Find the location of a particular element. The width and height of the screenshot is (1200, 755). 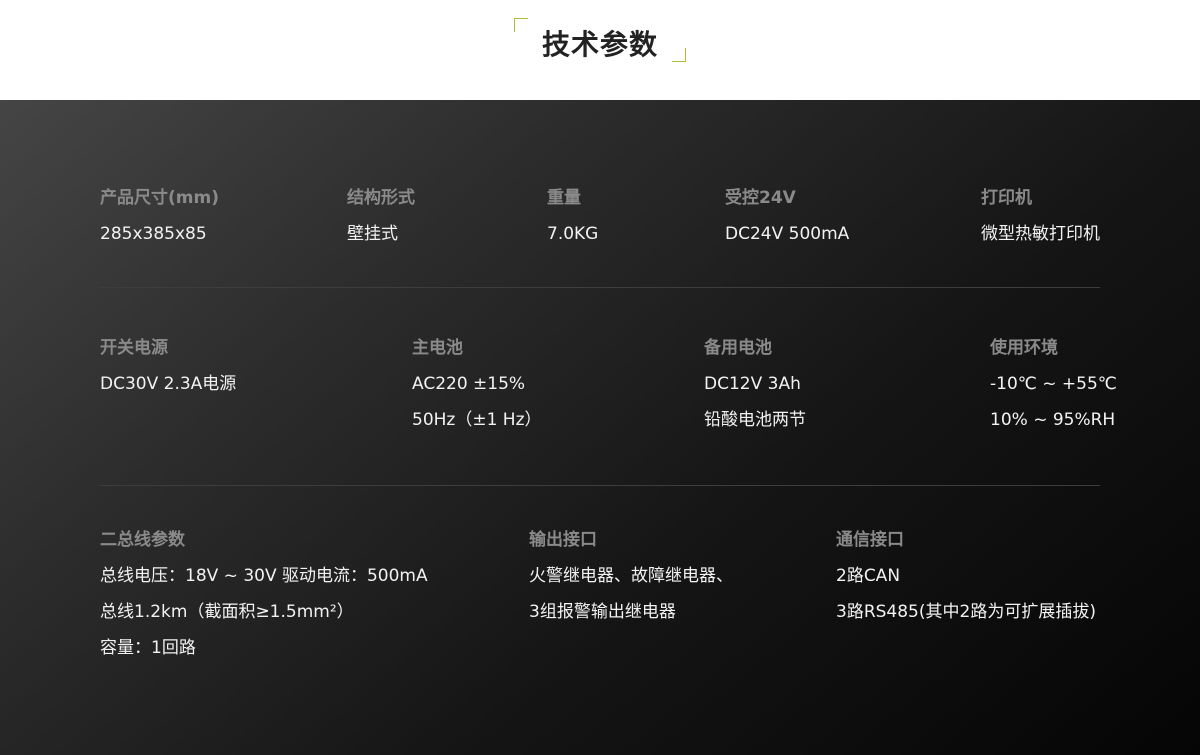

spec-product-size: 产品尺寸(mm) 285x385x85 is located at coordinates (159, 216).